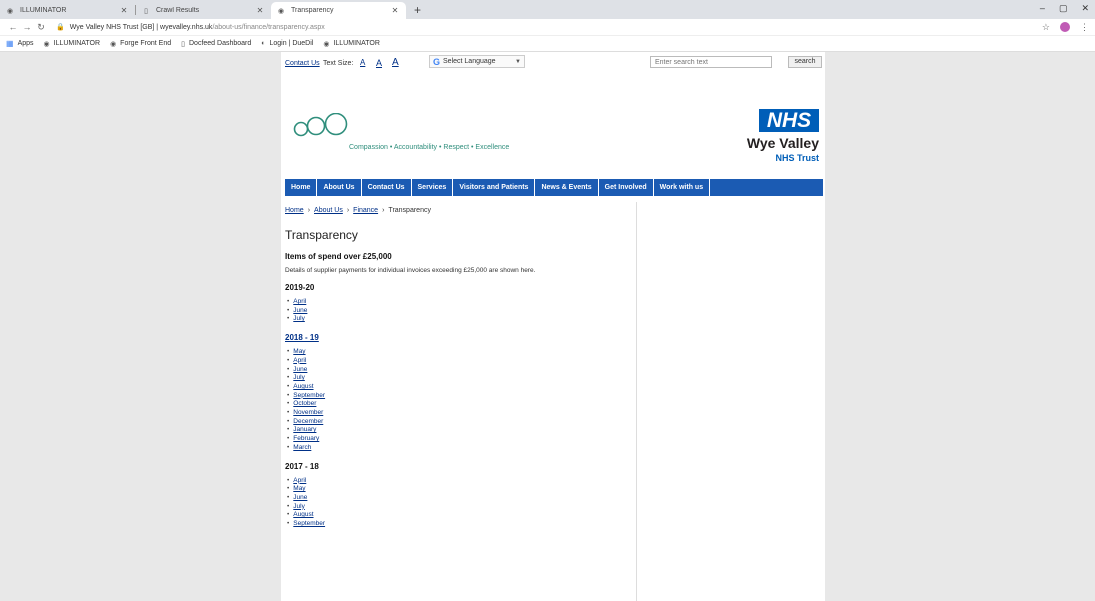 This screenshot has height=601, width=1095. I want to click on new-tab-icon: +, so click(417, 10).